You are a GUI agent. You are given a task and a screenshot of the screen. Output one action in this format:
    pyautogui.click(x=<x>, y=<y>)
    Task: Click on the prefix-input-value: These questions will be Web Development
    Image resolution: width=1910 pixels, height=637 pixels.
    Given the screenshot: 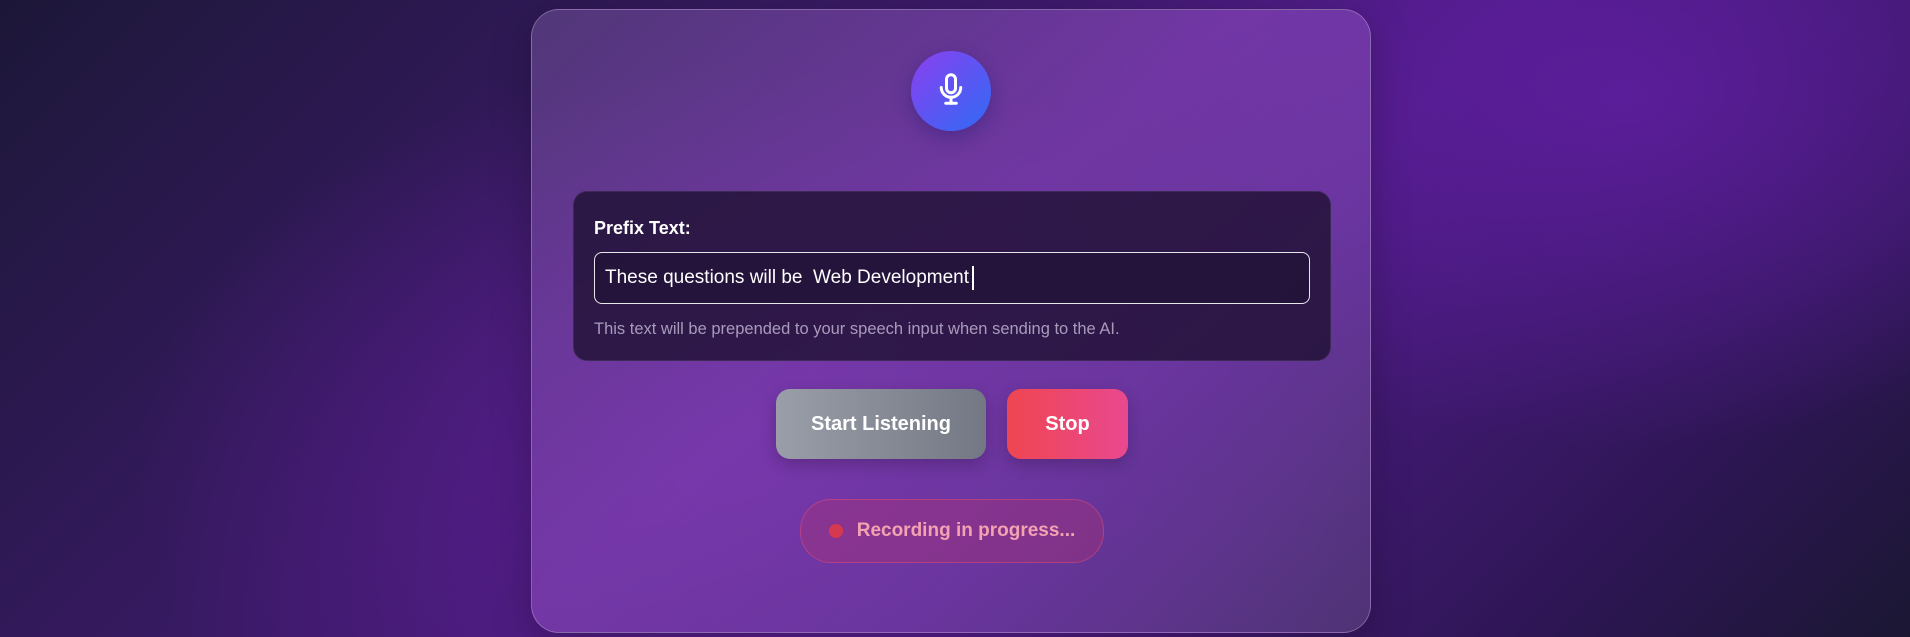 What is the action you would take?
    pyautogui.click(x=787, y=277)
    